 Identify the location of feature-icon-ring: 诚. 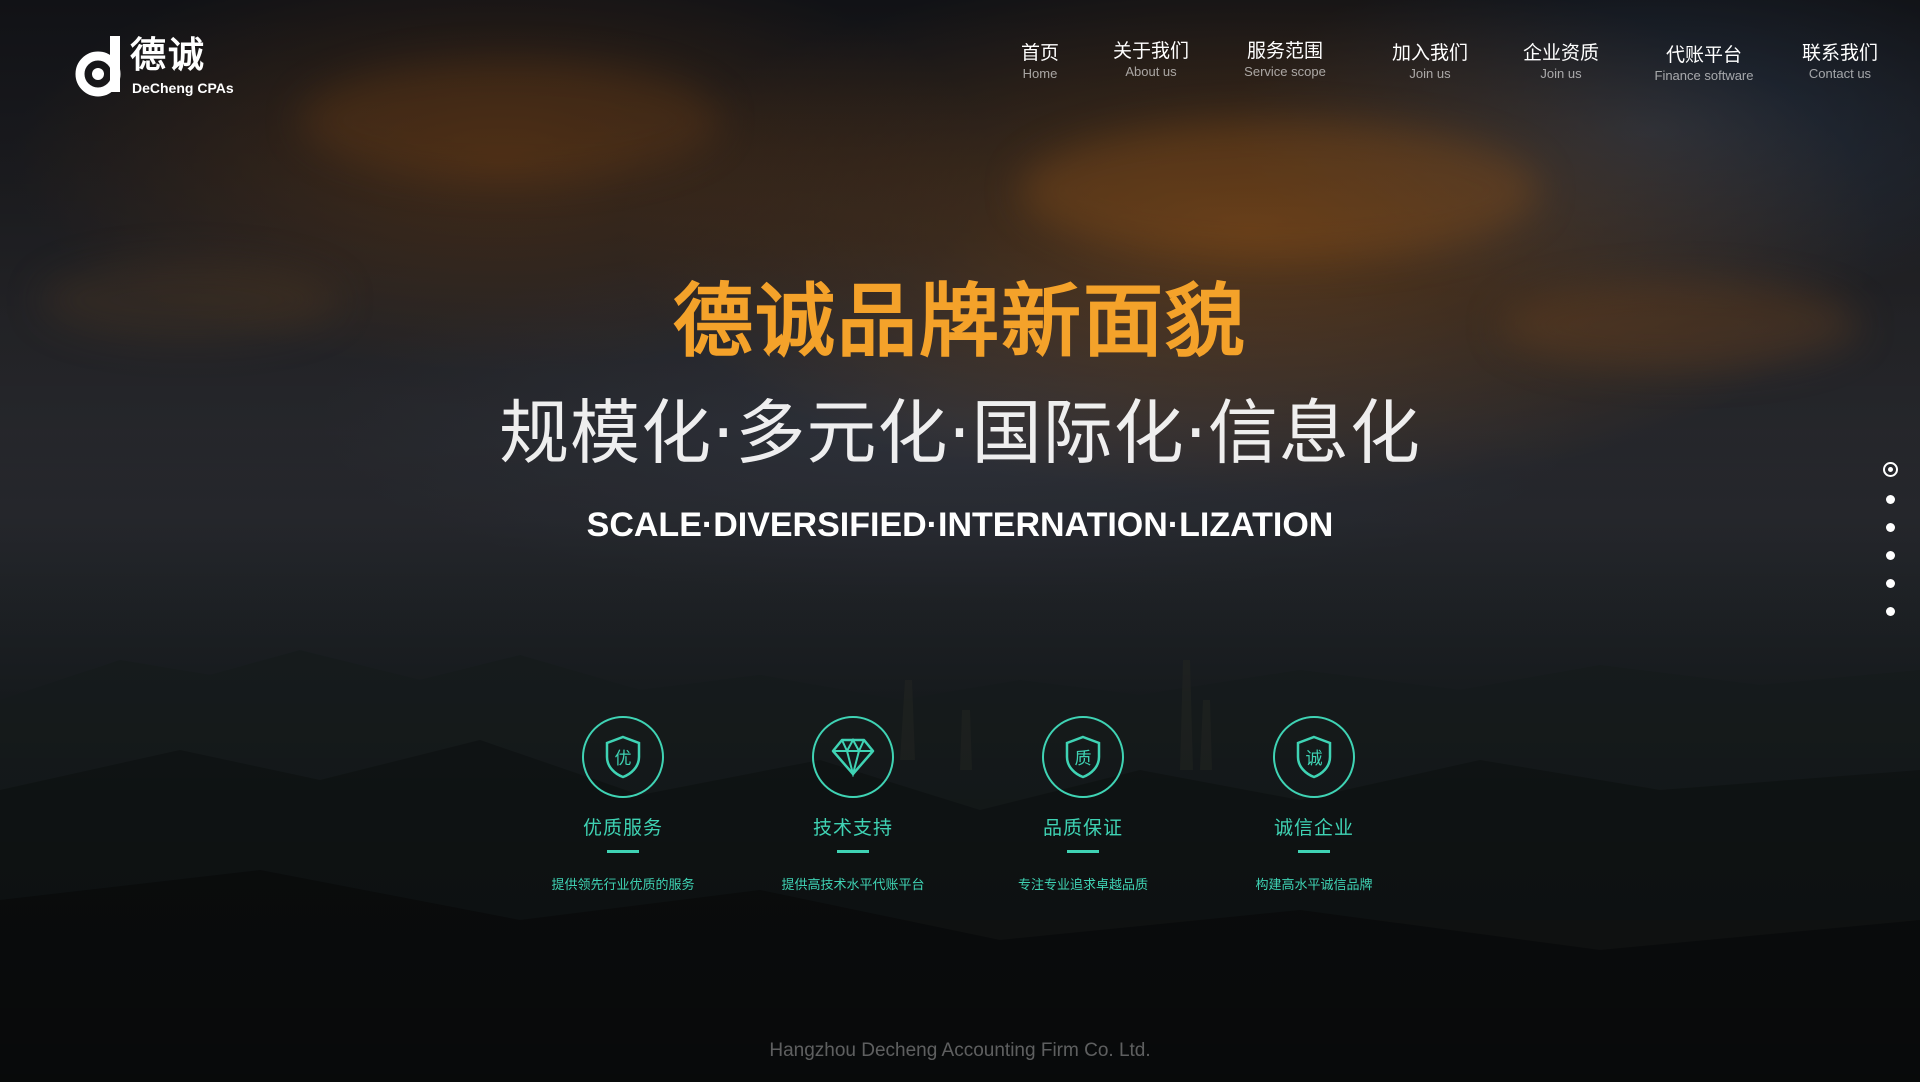
(1314, 757).